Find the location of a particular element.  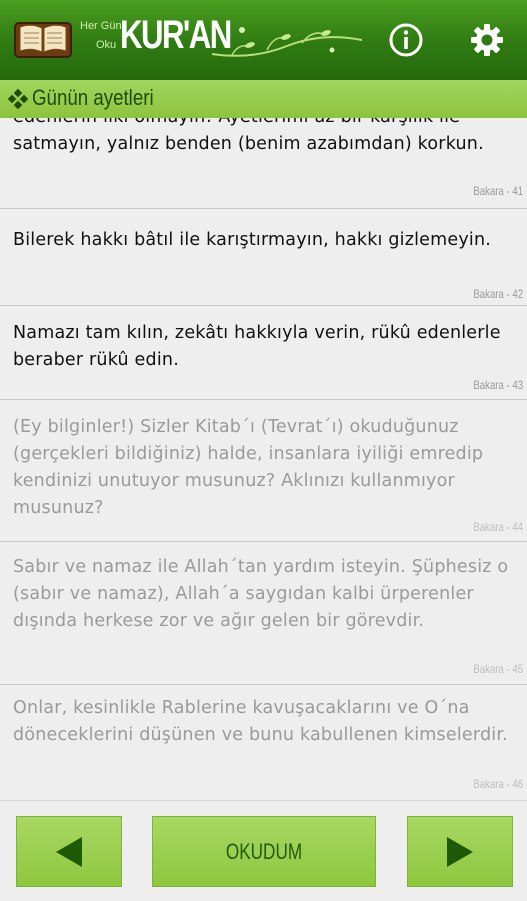

verse-reference: Bakara - 41 is located at coordinates (498, 191).